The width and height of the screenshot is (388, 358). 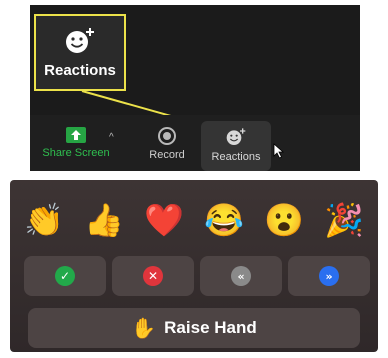 I want to click on reactions-label: Reactions, so click(x=236, y=157).